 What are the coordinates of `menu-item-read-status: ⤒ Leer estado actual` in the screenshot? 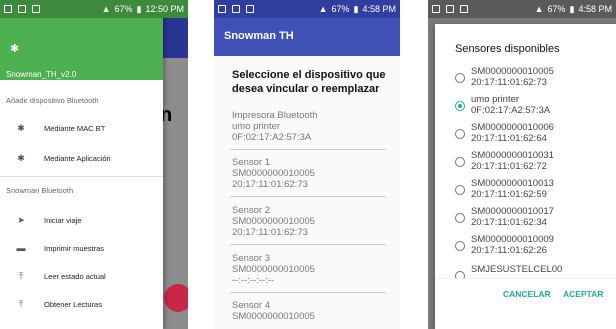 It's located at (81, 276).